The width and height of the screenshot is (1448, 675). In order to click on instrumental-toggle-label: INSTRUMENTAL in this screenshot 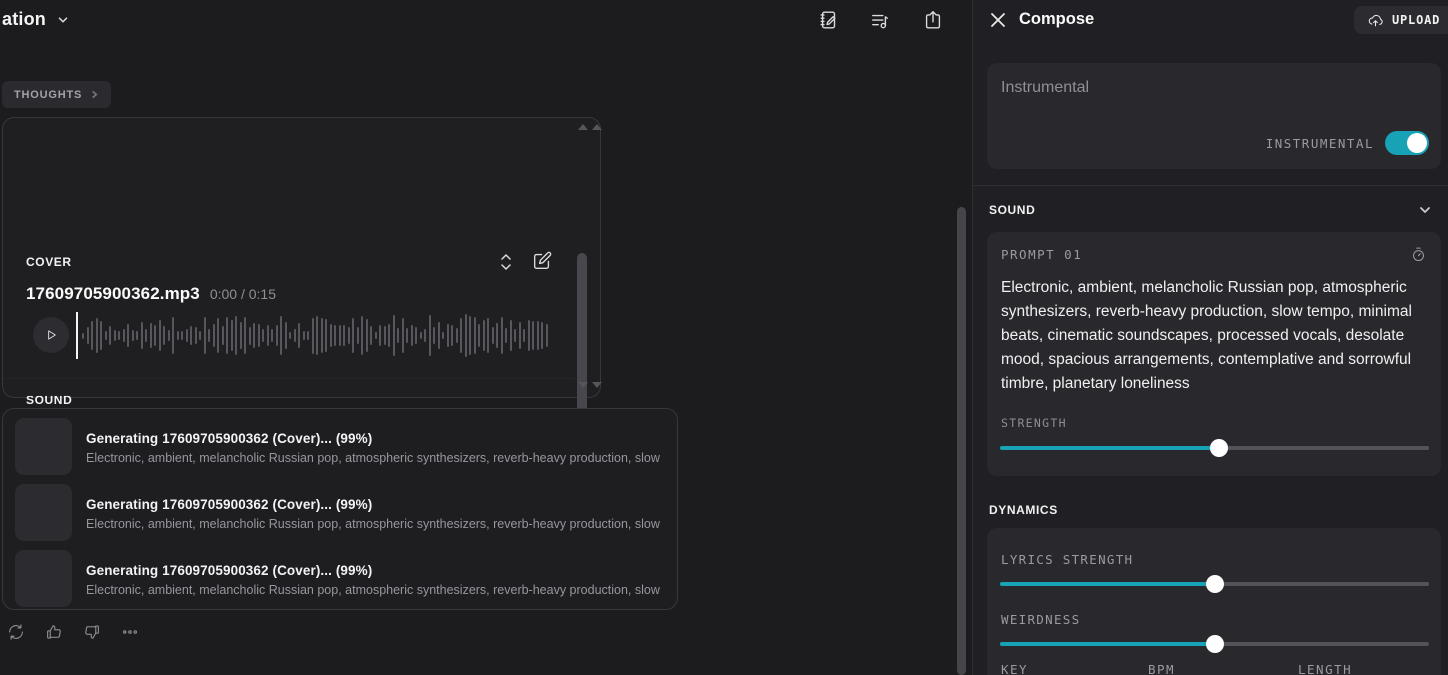, I will do `click(1319, 143)`.